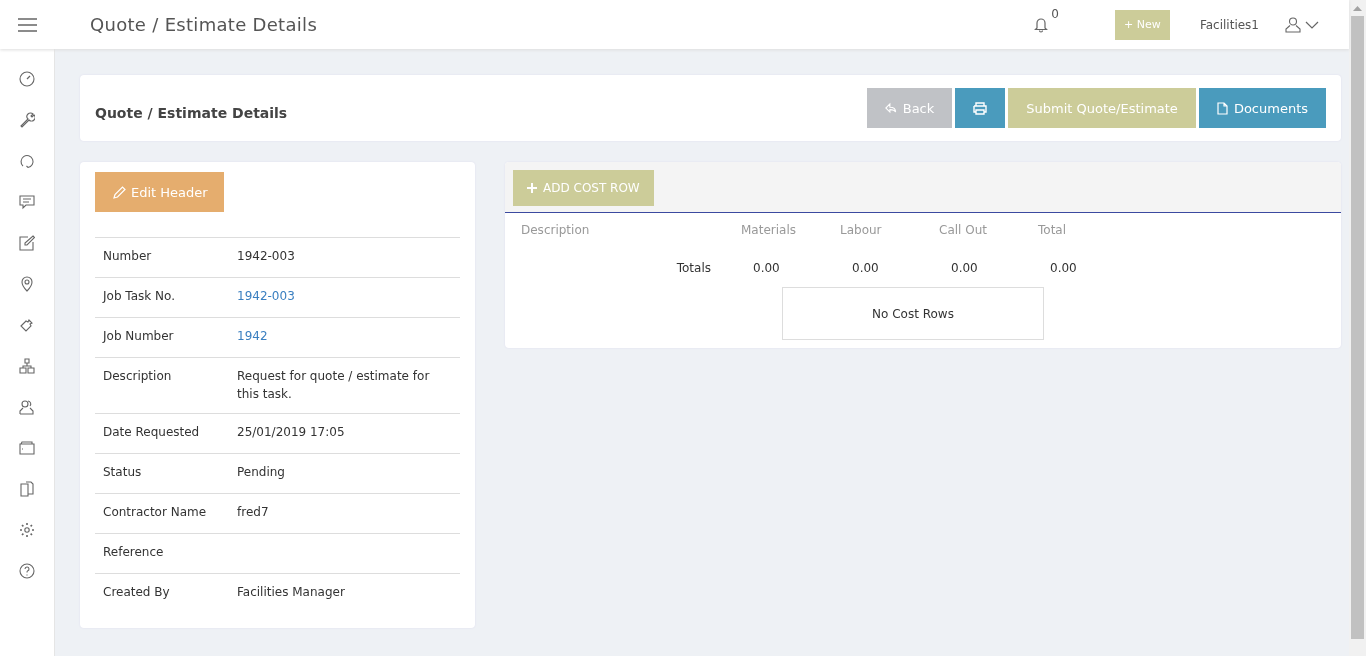 This screenshot has width=1366, height=656. I want to click on column-header: Call Out, so click(963, 230).